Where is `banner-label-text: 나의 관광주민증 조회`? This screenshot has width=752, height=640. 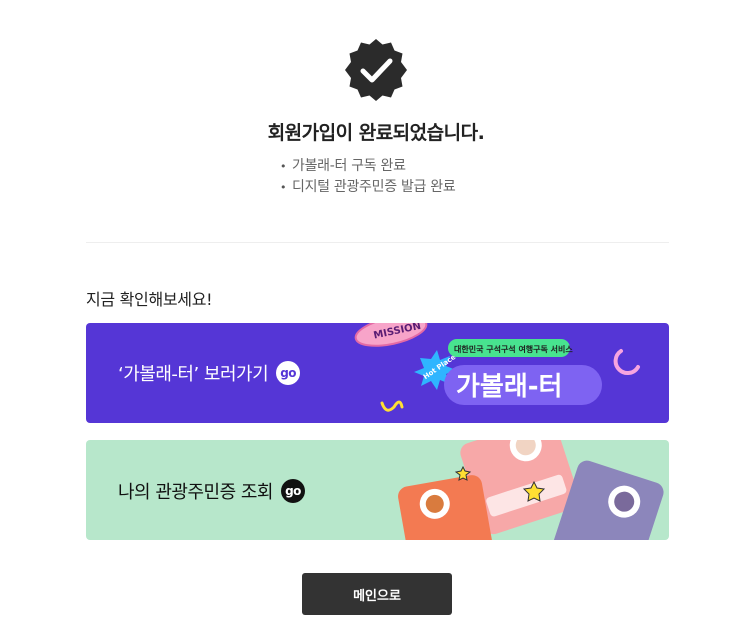
banner-label-text: 나의 관광주민증 조회 is located at coordinates (195, 492).